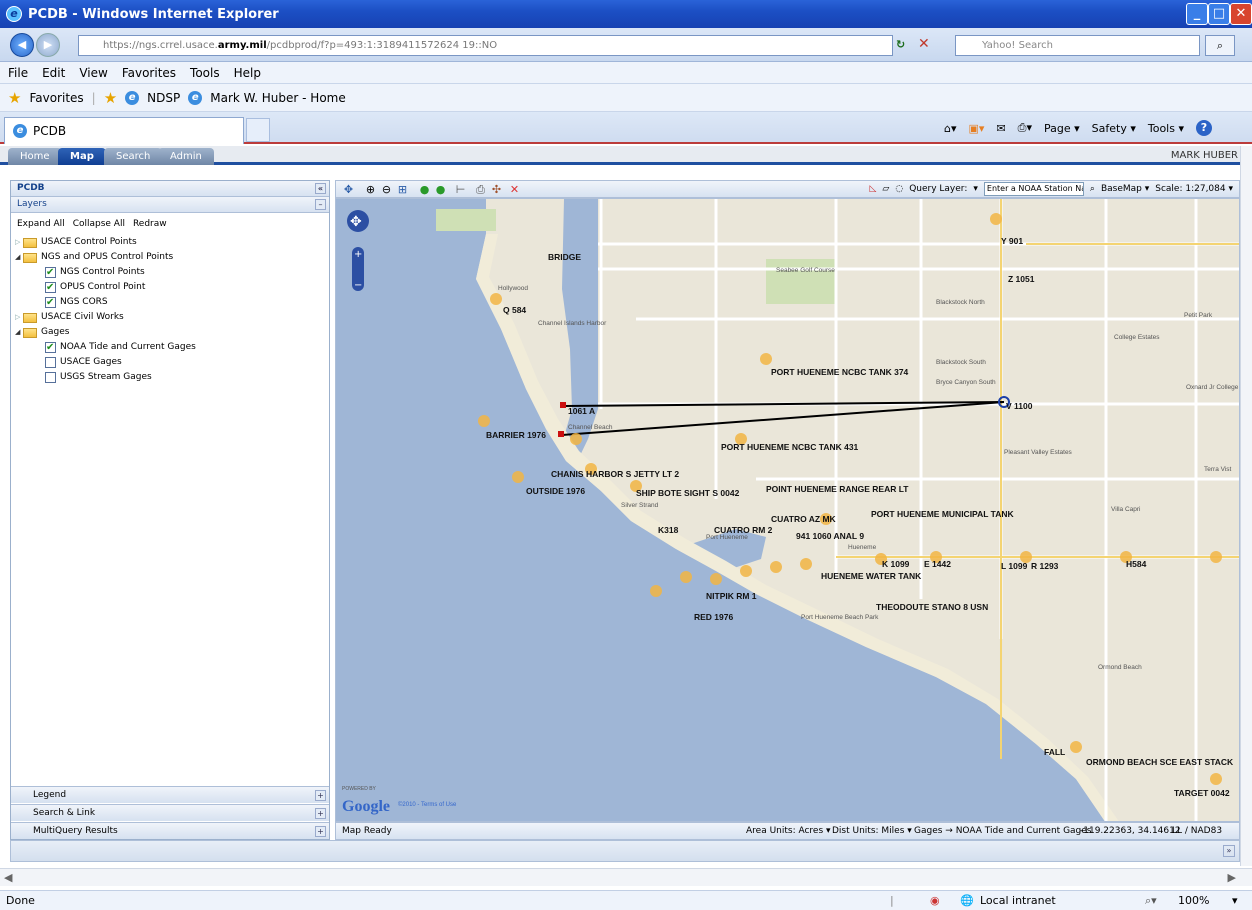 The image size is (1252, 910). What do you see at coordinates (358, 254) in the screenshot?
I see `zoom-in-icon: +` at bounding box center [358, 254].